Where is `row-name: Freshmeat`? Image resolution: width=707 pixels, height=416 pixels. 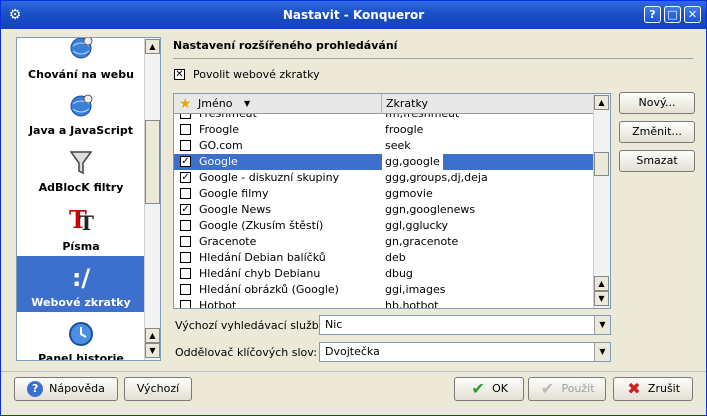 row-name: Freshmeat is located at coordinates (228, 118).